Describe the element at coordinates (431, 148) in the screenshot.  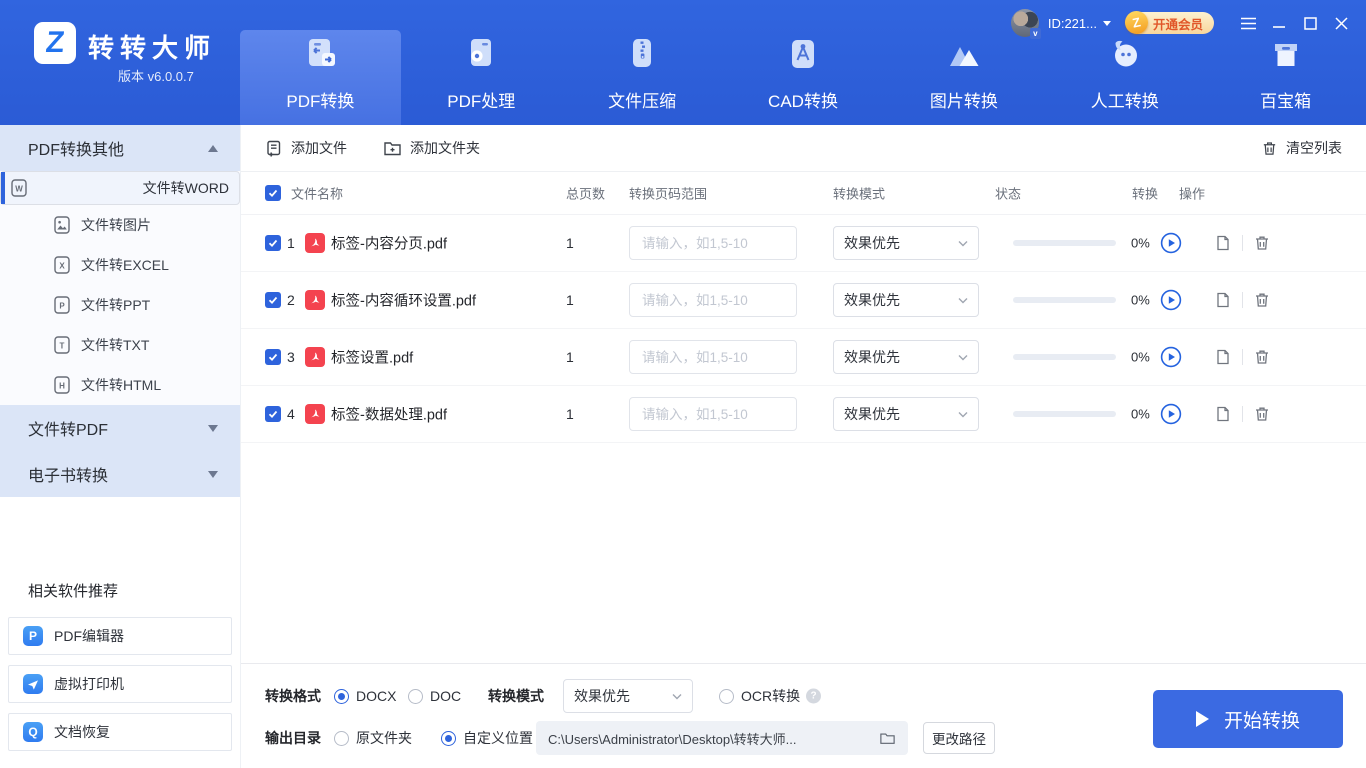
I see `add-folder-button: 添加文件夹` at that location.